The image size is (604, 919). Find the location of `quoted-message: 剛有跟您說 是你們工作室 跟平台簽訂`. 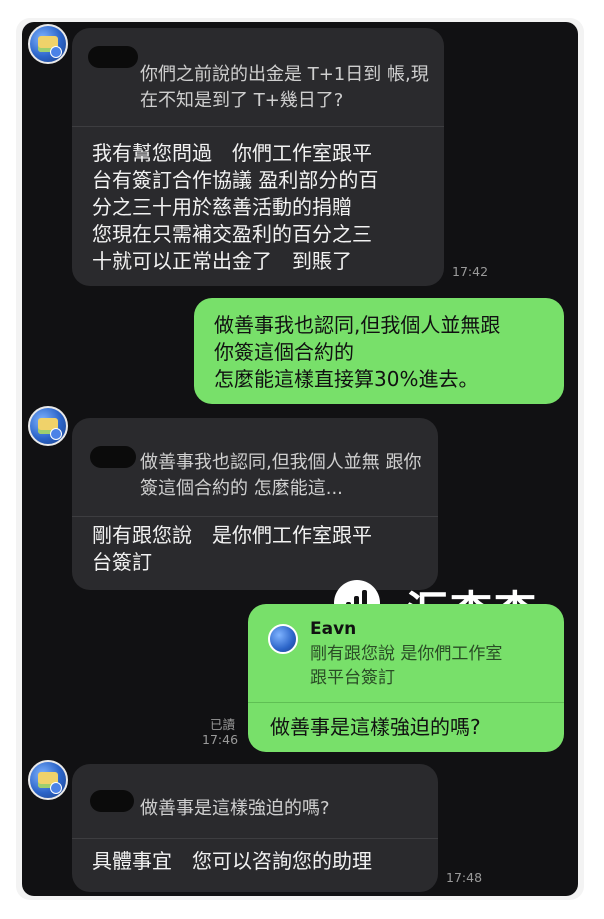

quoted-message: 剛有跟您說 是你們工作室 跟平台簽訂 is located at coordinates (406, 666).